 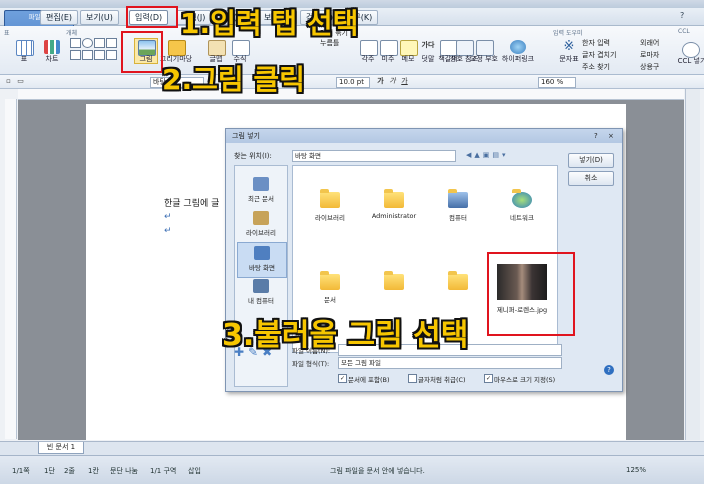 I want to click on user-folder-icon, so click(x=394, y=198).